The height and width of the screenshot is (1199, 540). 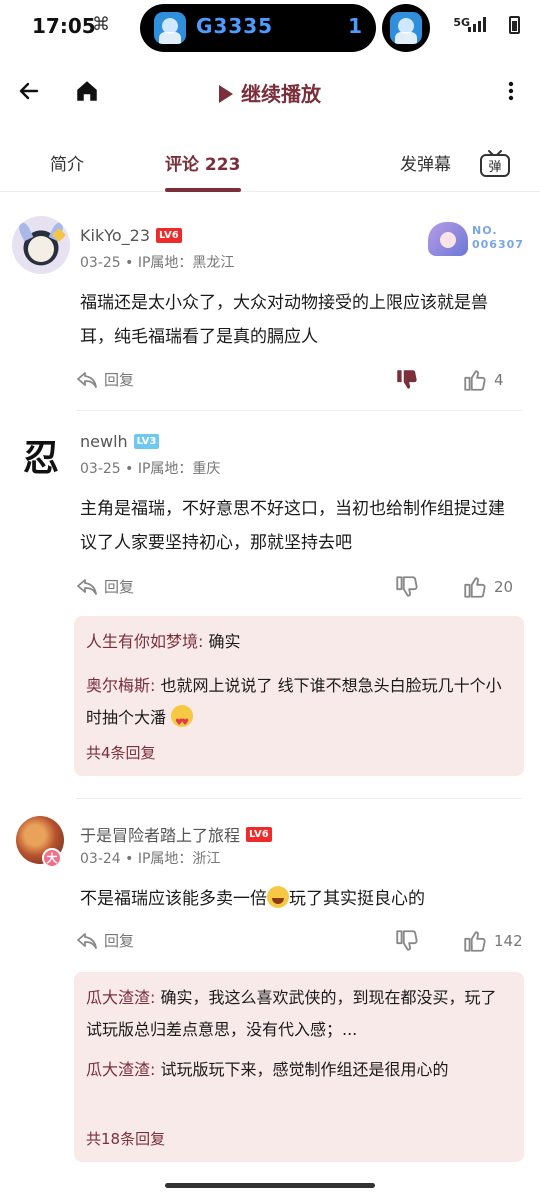 I want to click on comment-actions: 回复 4, so click(x=296, y=382).